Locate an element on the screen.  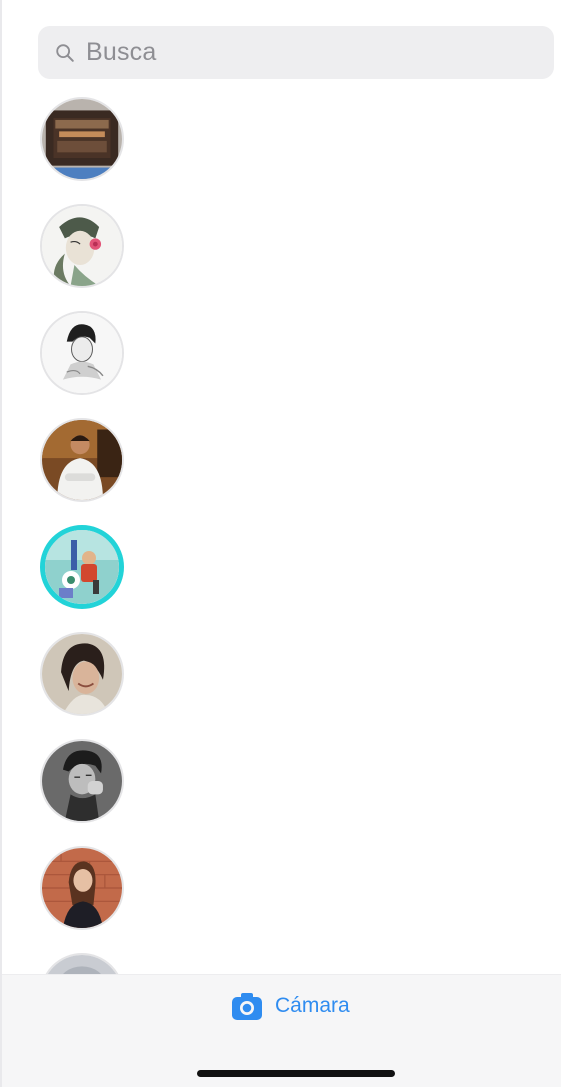
camera-button: Cámara is located at coordinates (290, 1006).